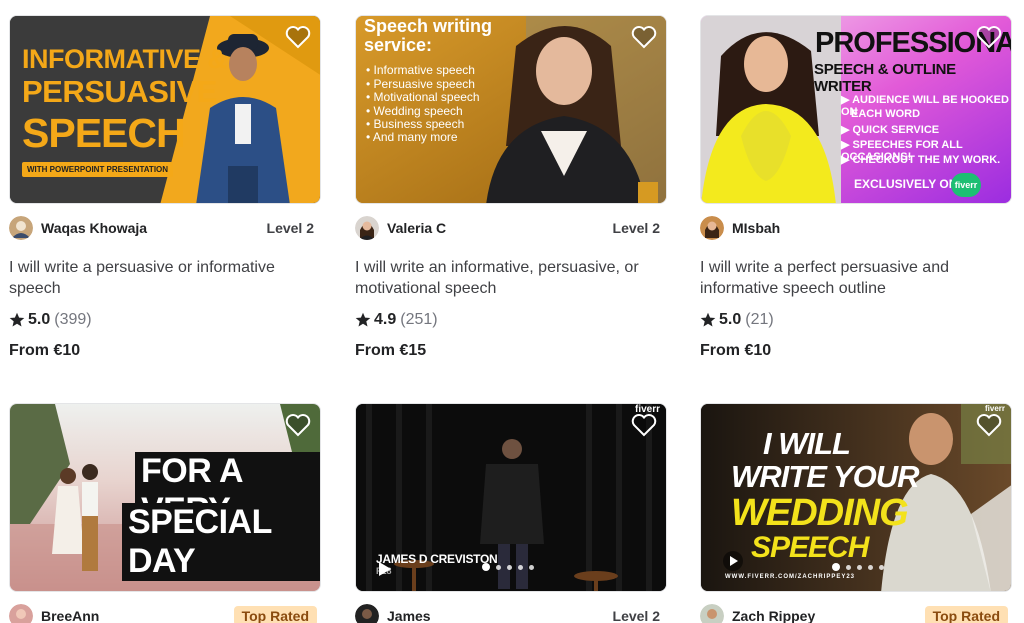  What do you see at coordinates (420, 70) in the screenshot?
I see `thumb-list-item: • Informative speech` at bounding box center [420, 70].